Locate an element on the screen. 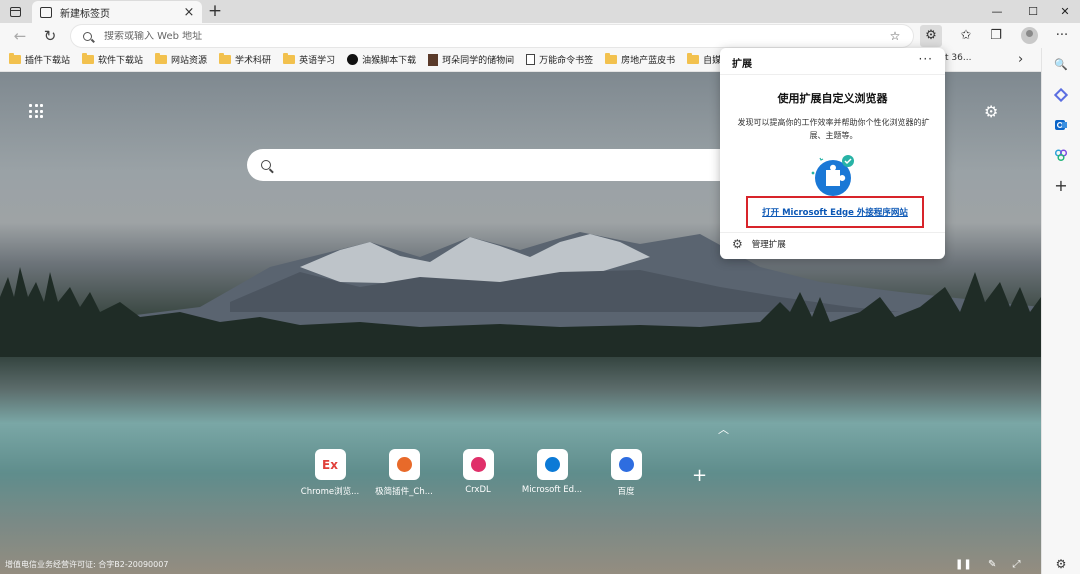  shortcut-label: CrxDL is located at coordinates (478, 490).